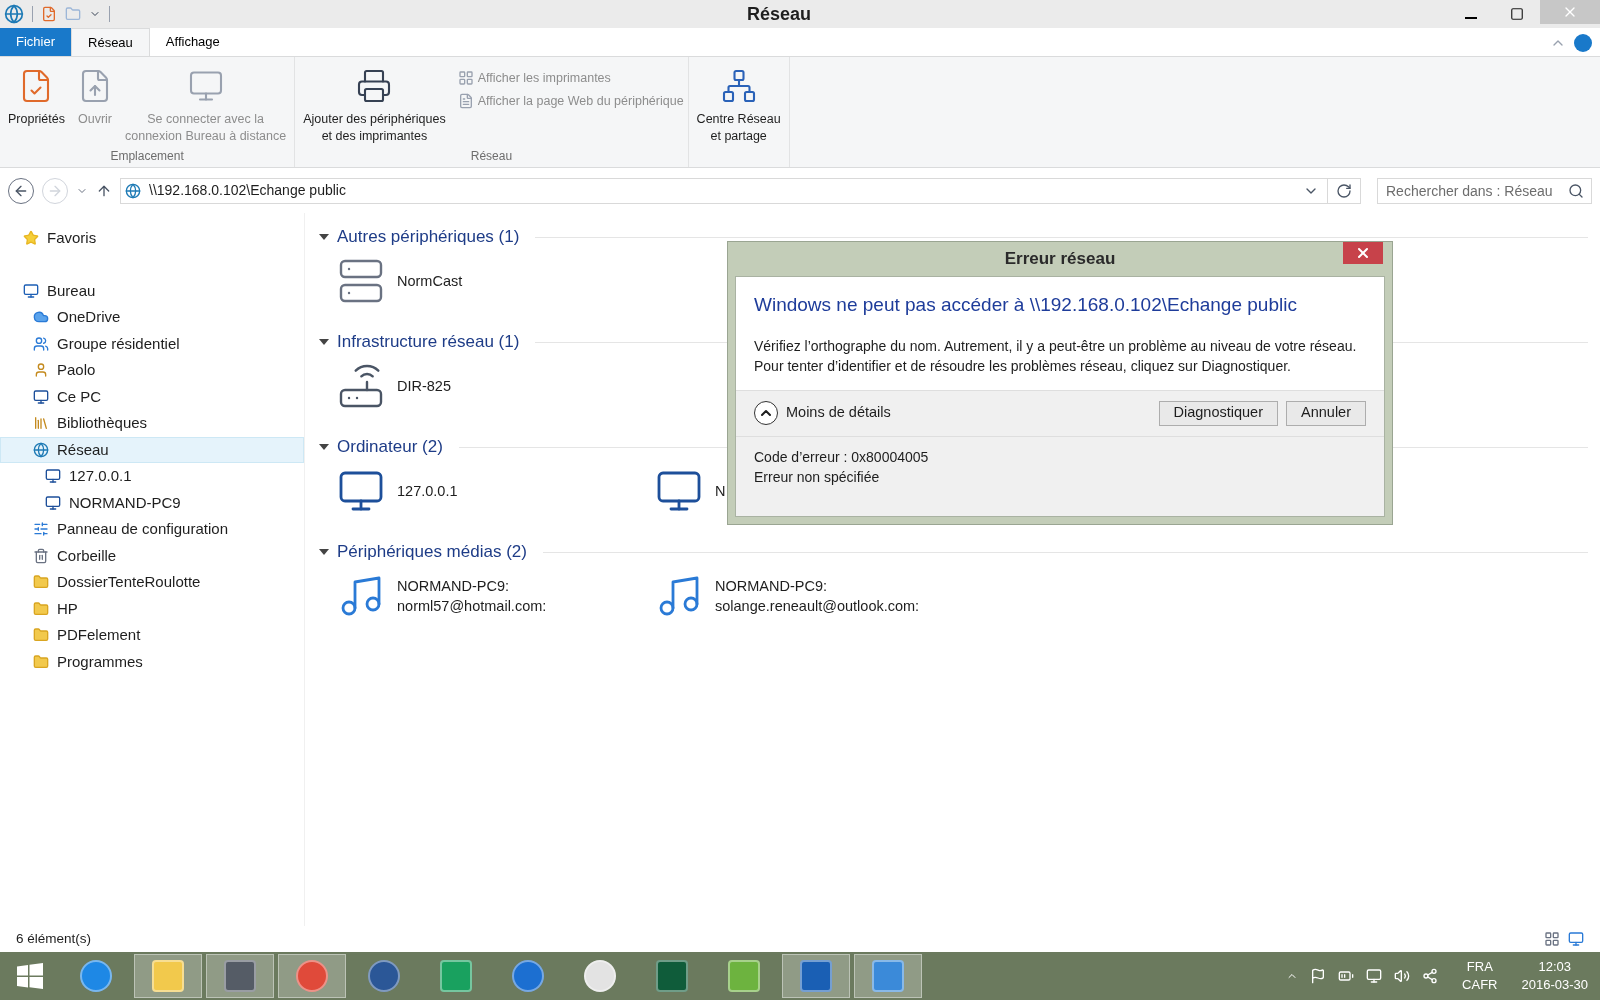 The width and height of the screenshot is (1600, 1000). What do you see at coordinates (778, 14) in the screenshot?
I see `window-title: Réseau` at bounding box center [778, 14].